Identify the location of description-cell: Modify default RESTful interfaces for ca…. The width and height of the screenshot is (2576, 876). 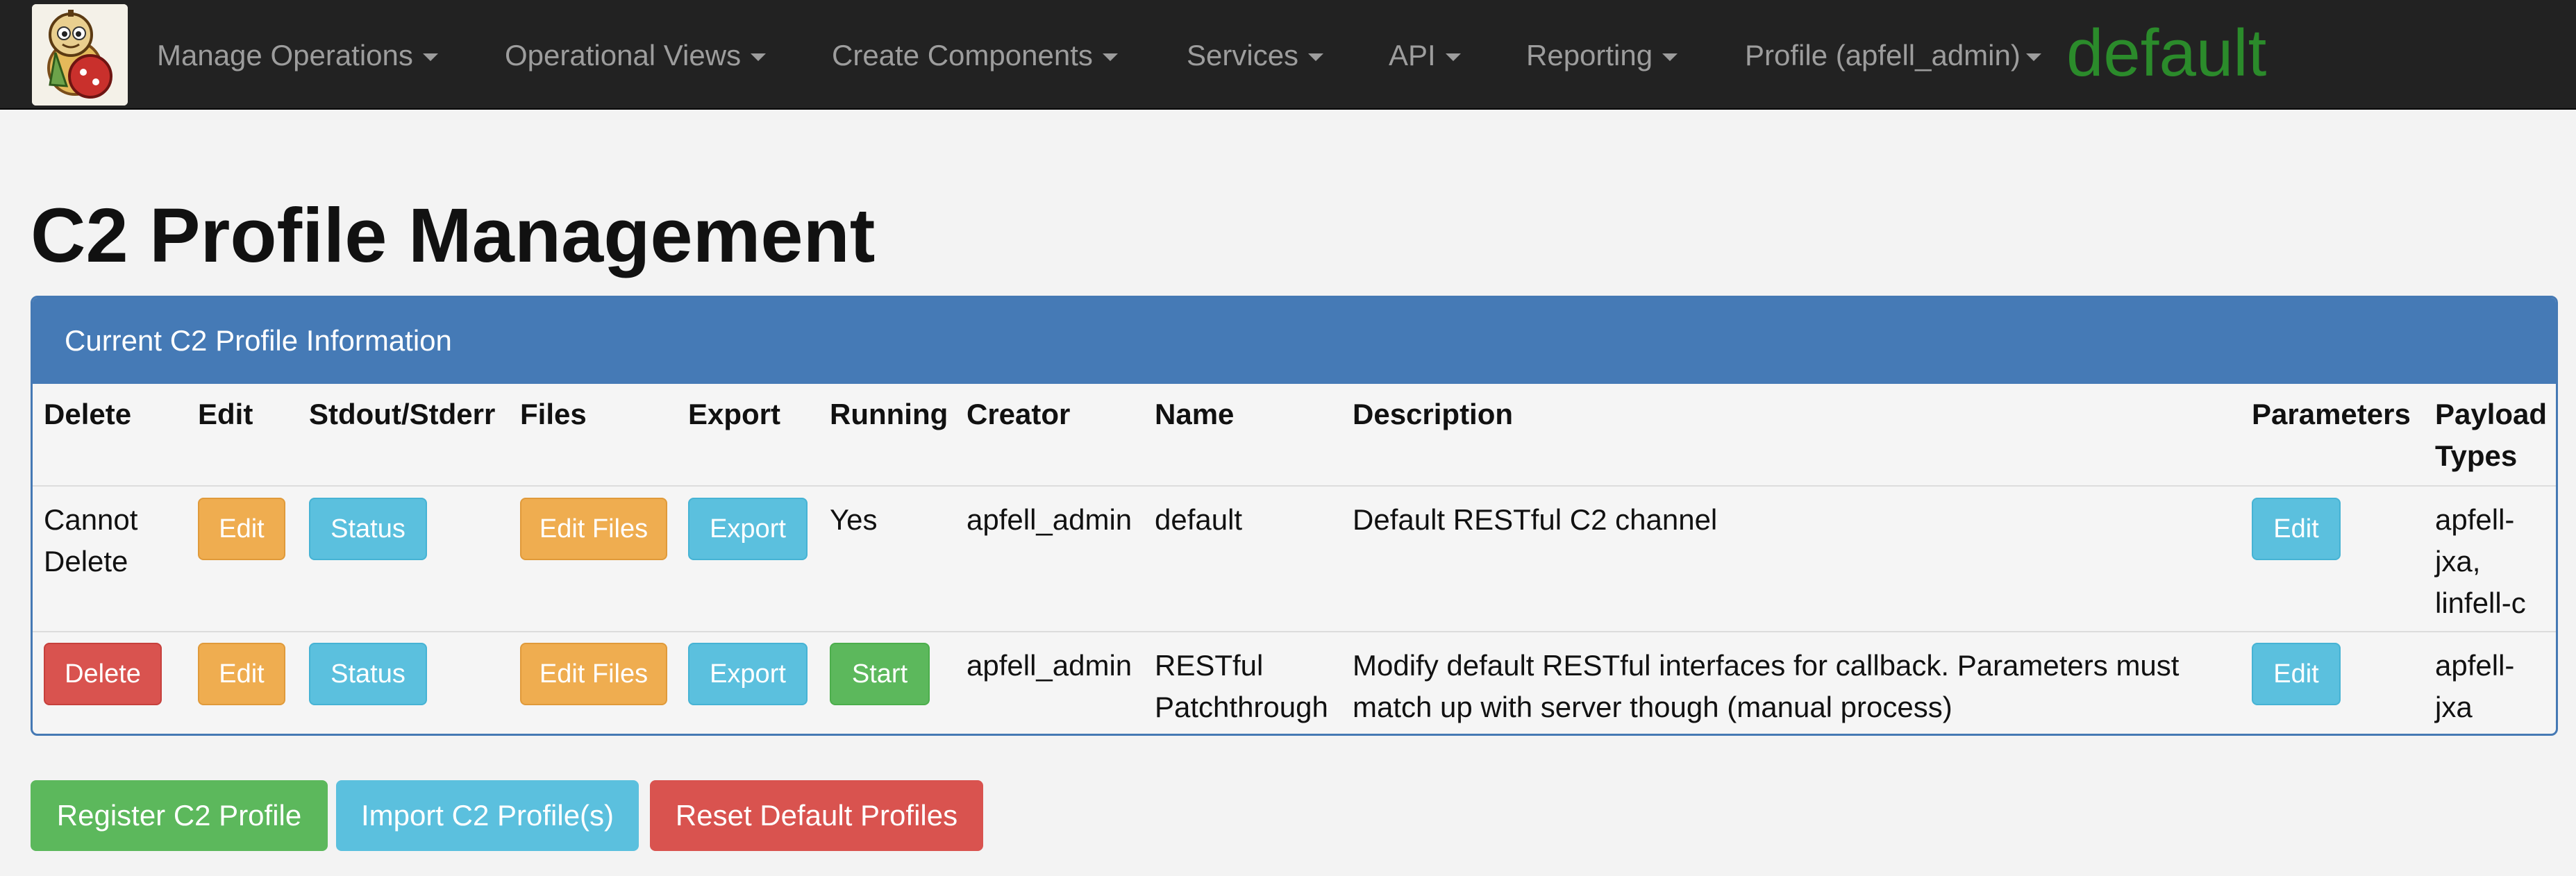
(1766, 686).